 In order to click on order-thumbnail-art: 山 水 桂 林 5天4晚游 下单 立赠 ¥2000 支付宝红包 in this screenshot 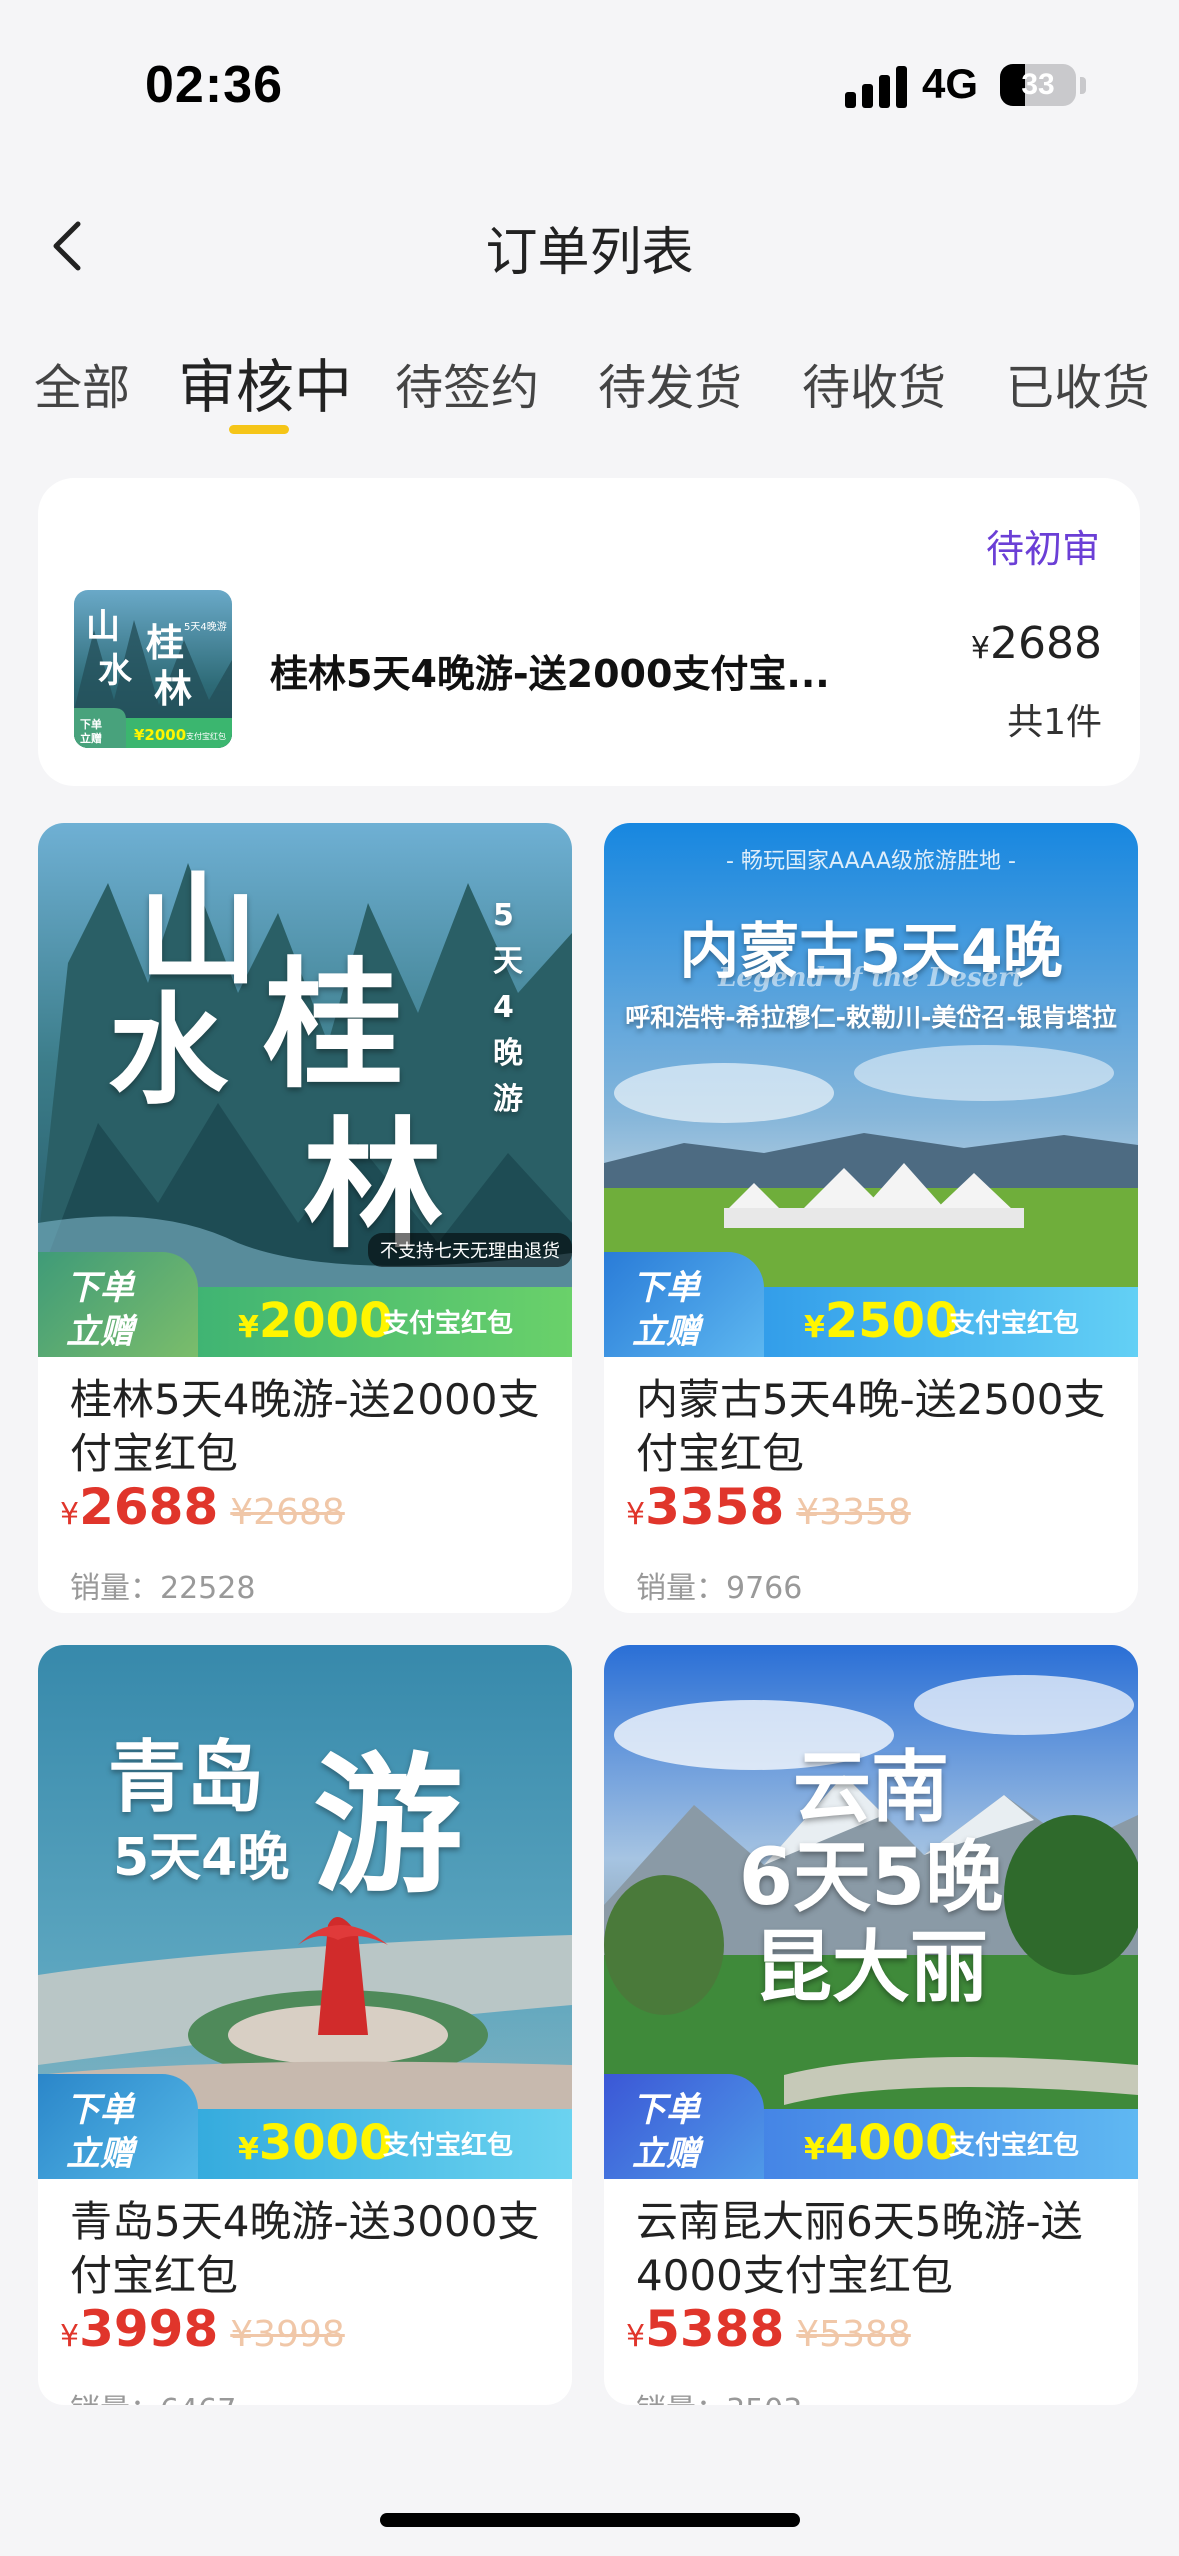, I will do `click(153, 669)`.